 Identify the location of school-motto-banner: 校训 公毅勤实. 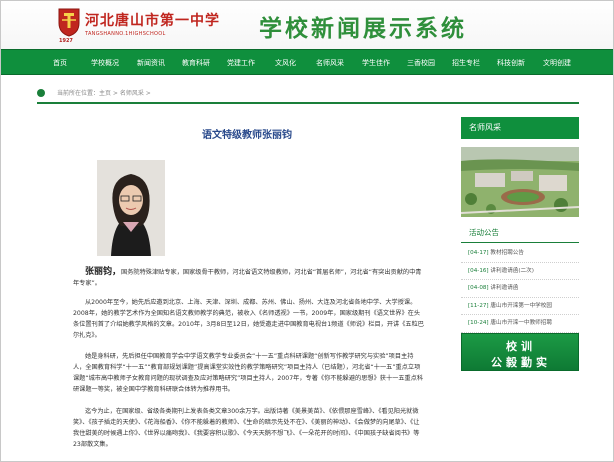
(520, 352).